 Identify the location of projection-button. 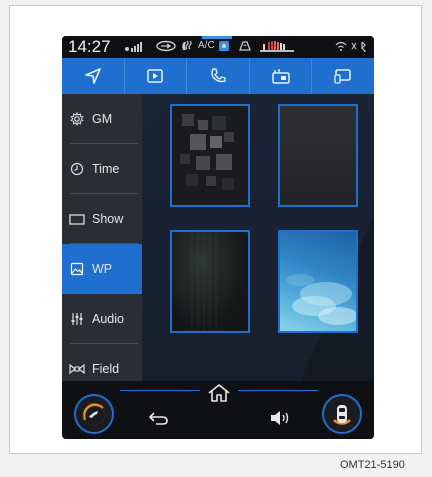
(343, 76).